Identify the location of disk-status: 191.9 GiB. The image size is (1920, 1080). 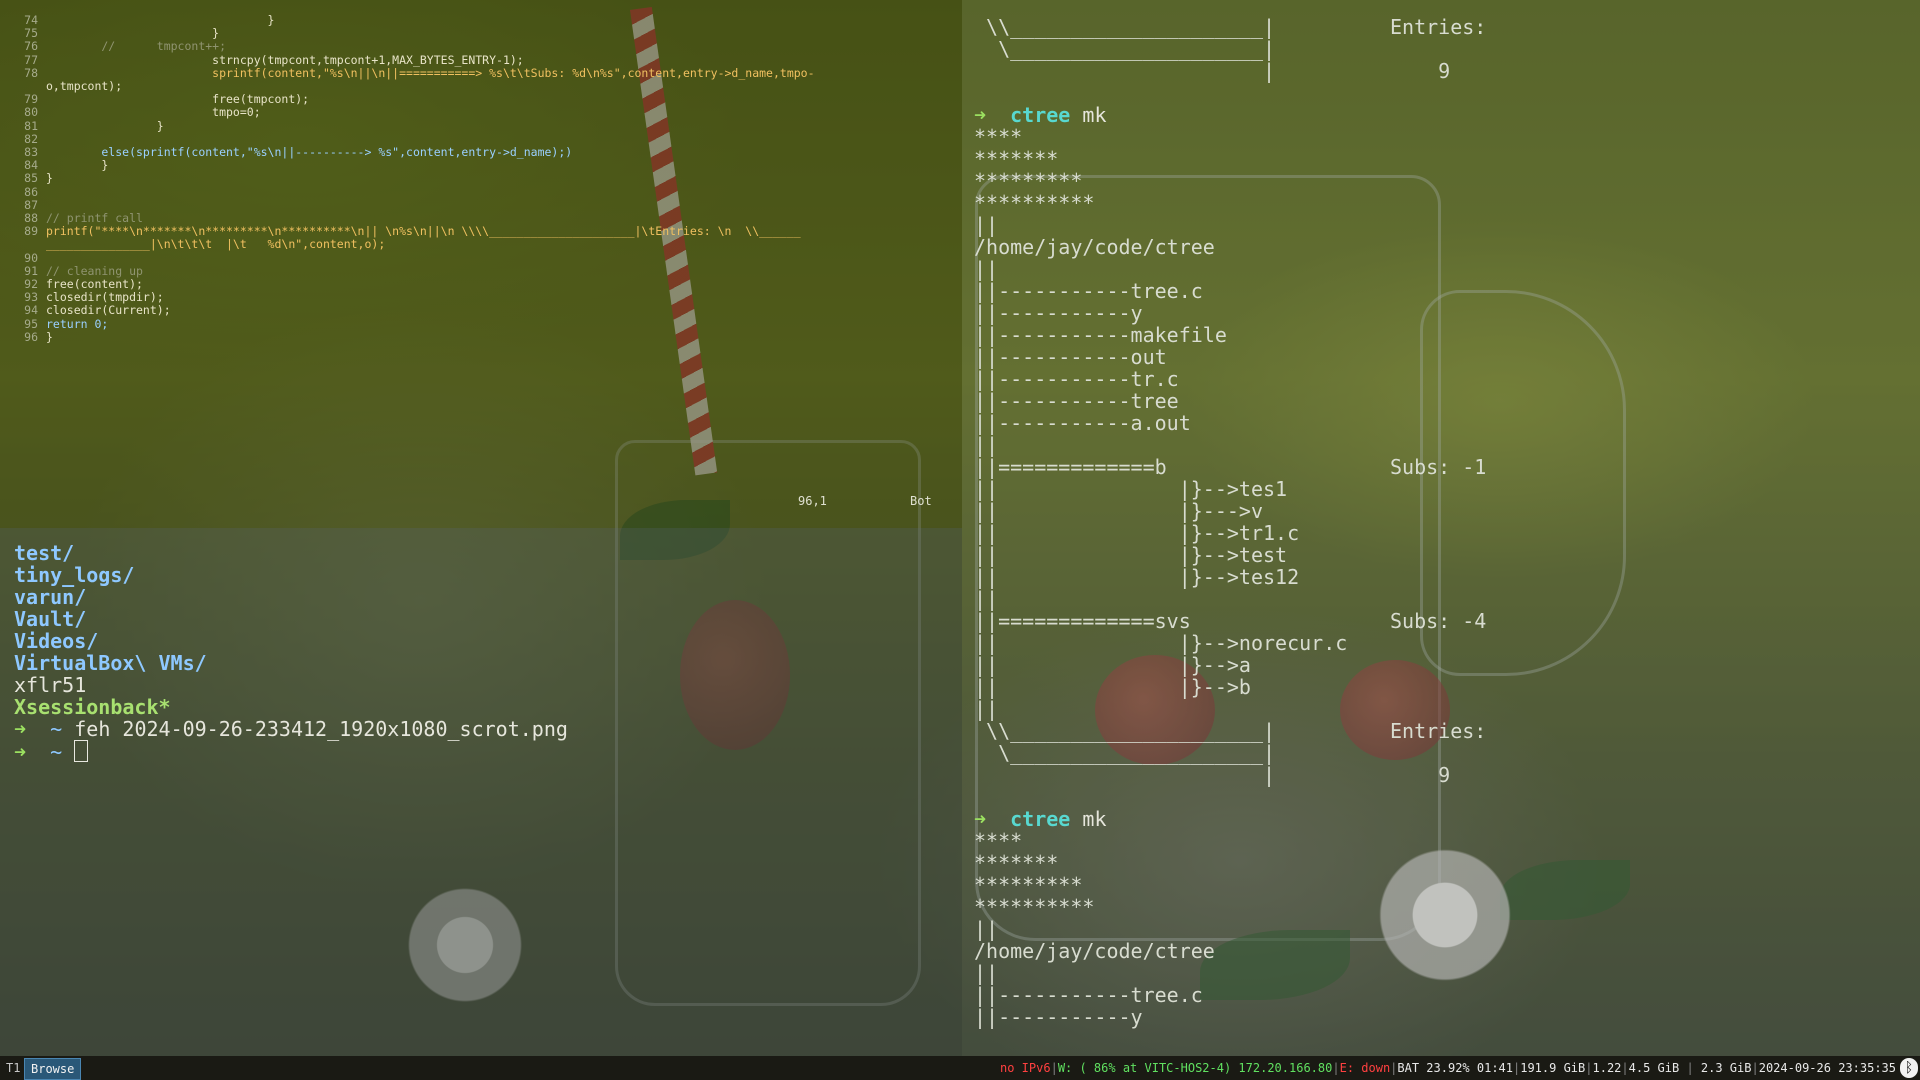
(1553, 1068).